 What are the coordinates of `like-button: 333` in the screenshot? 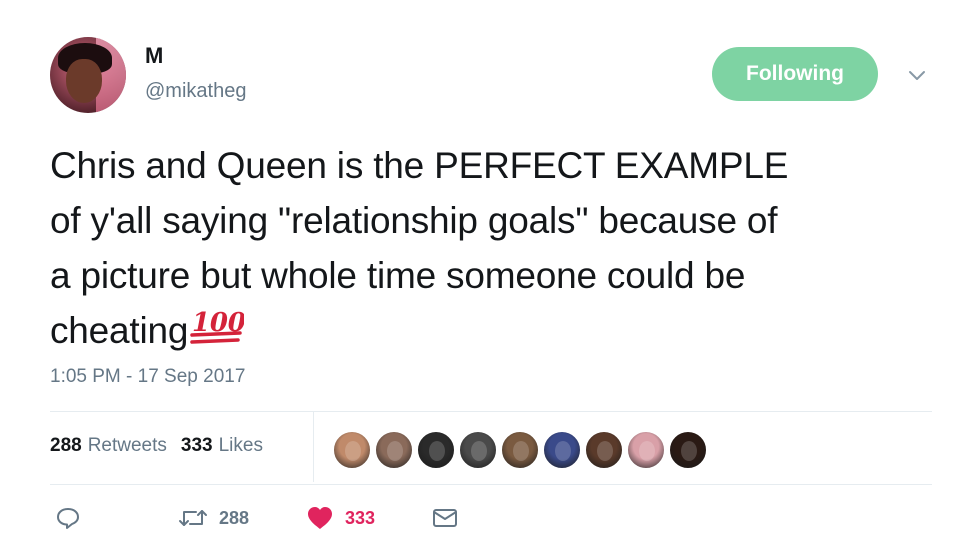 It's located at (340, 518).